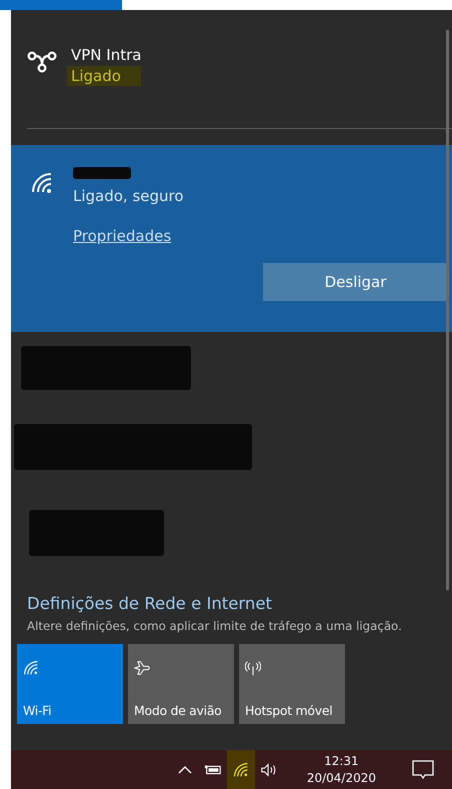 Image resolution: width=452 pixels, height=789 pixels. What do you see at coordinates (292, 684) in the screenshot?
I see `quick-action-tile: Hotspot móvel` at bounding box center [292, 684].